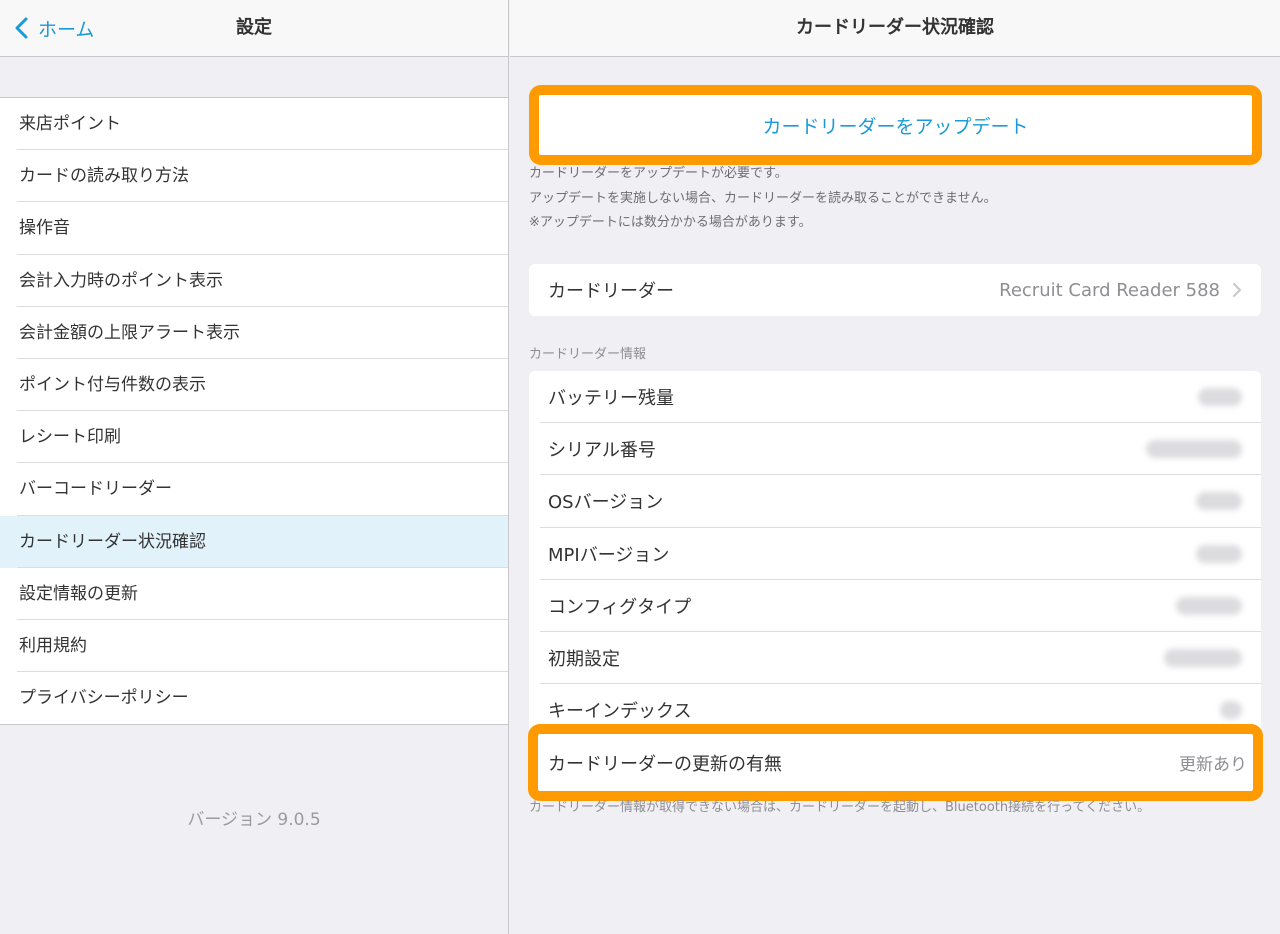  What do you see at coordinates (254, 489) in the screenshot?
I see `menu-item-barcode-reader: バーコードリーダー` at bounding box center [254, 489].